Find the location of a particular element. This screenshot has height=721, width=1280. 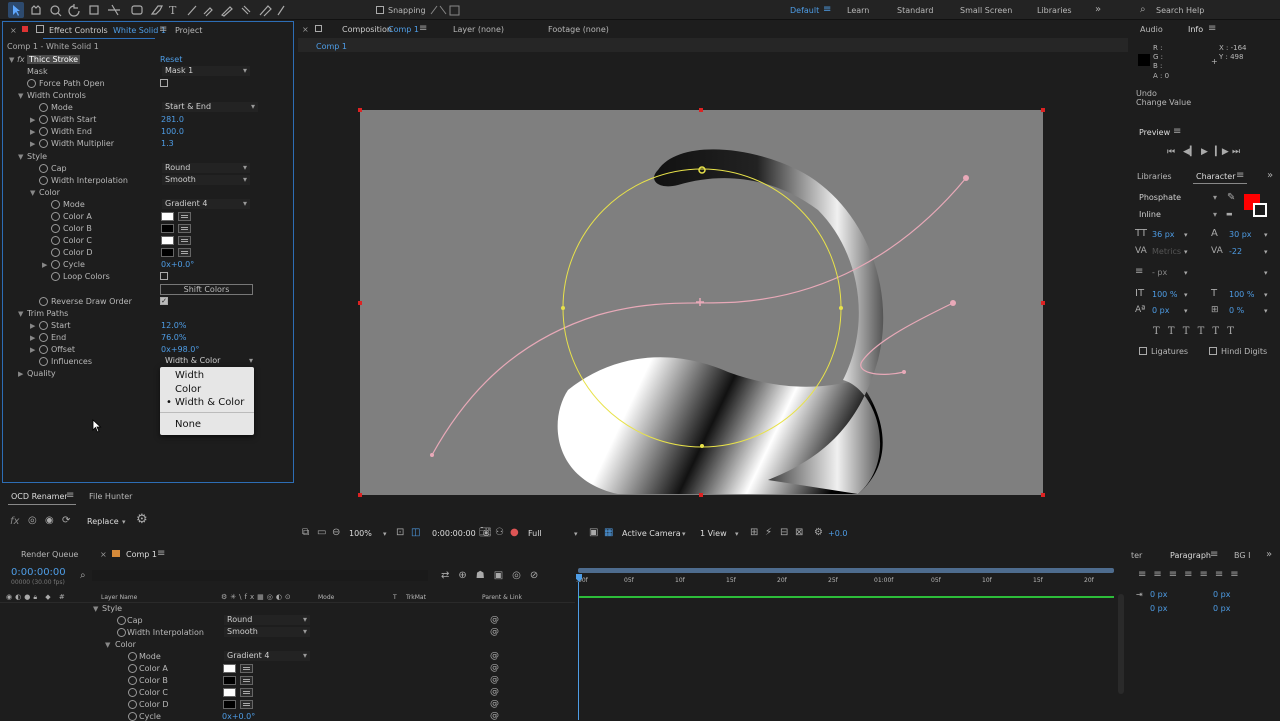

search-icon: ⌕ is located at coordinates (83, 576).